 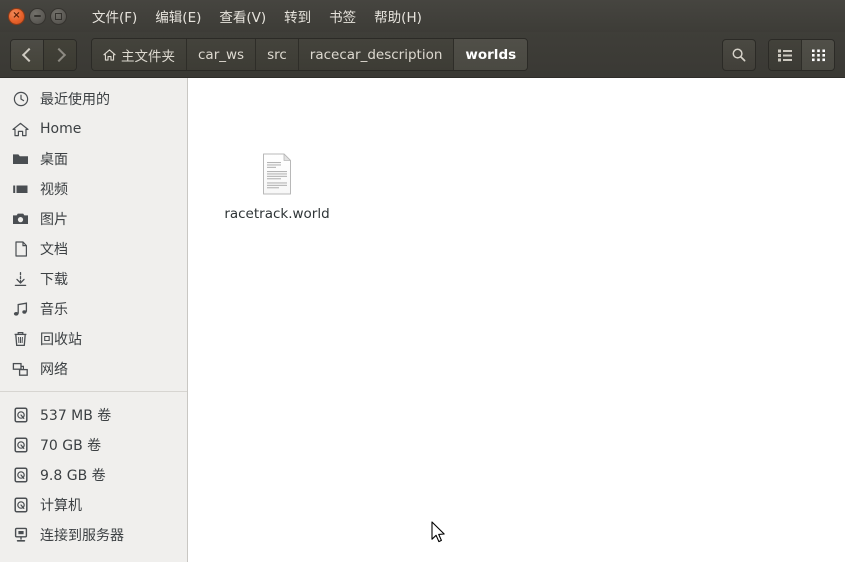 What do you see at coordinates (93, 189) in the screenshot?
I see `sidebar-item-videos: 视频` at bounding box center [93, 189].